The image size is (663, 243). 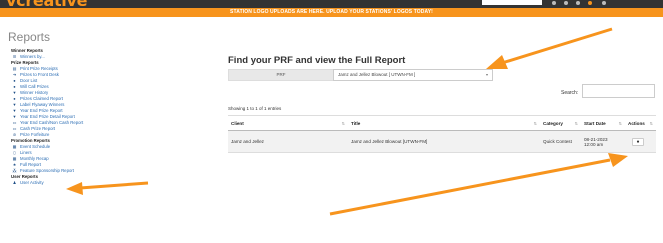 I want to click on prf-select: Jamz and Jellez Blowout [ UTWN-FM ] ▾, so click(x=413, y=75).